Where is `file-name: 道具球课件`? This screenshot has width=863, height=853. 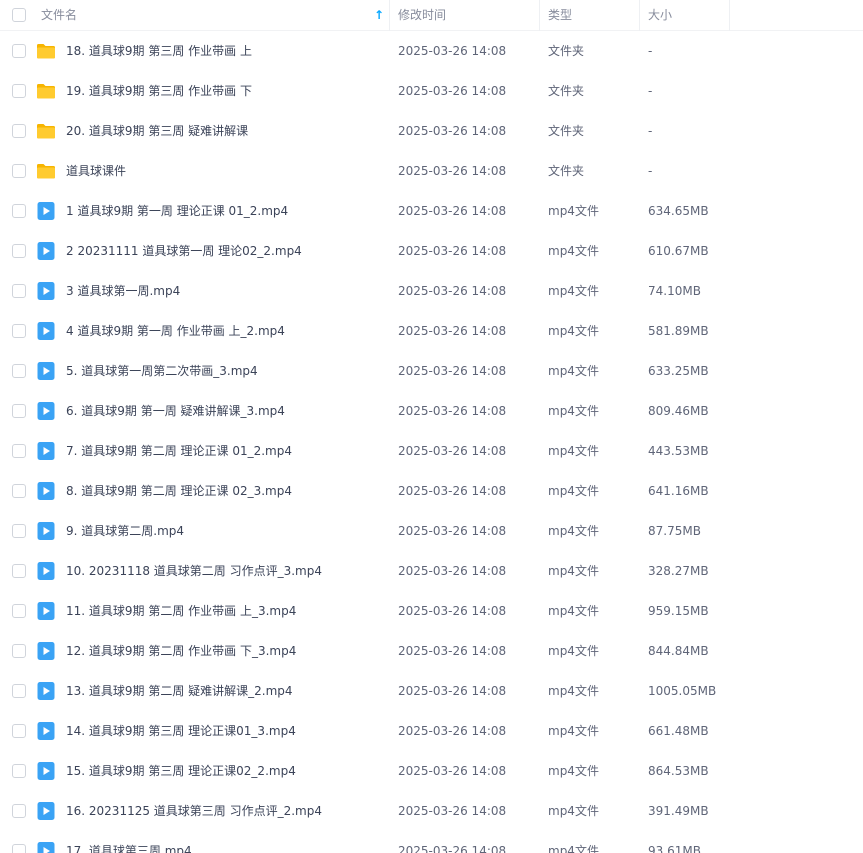
file-name: 道具球课件 is located at coordinates (96, 171).